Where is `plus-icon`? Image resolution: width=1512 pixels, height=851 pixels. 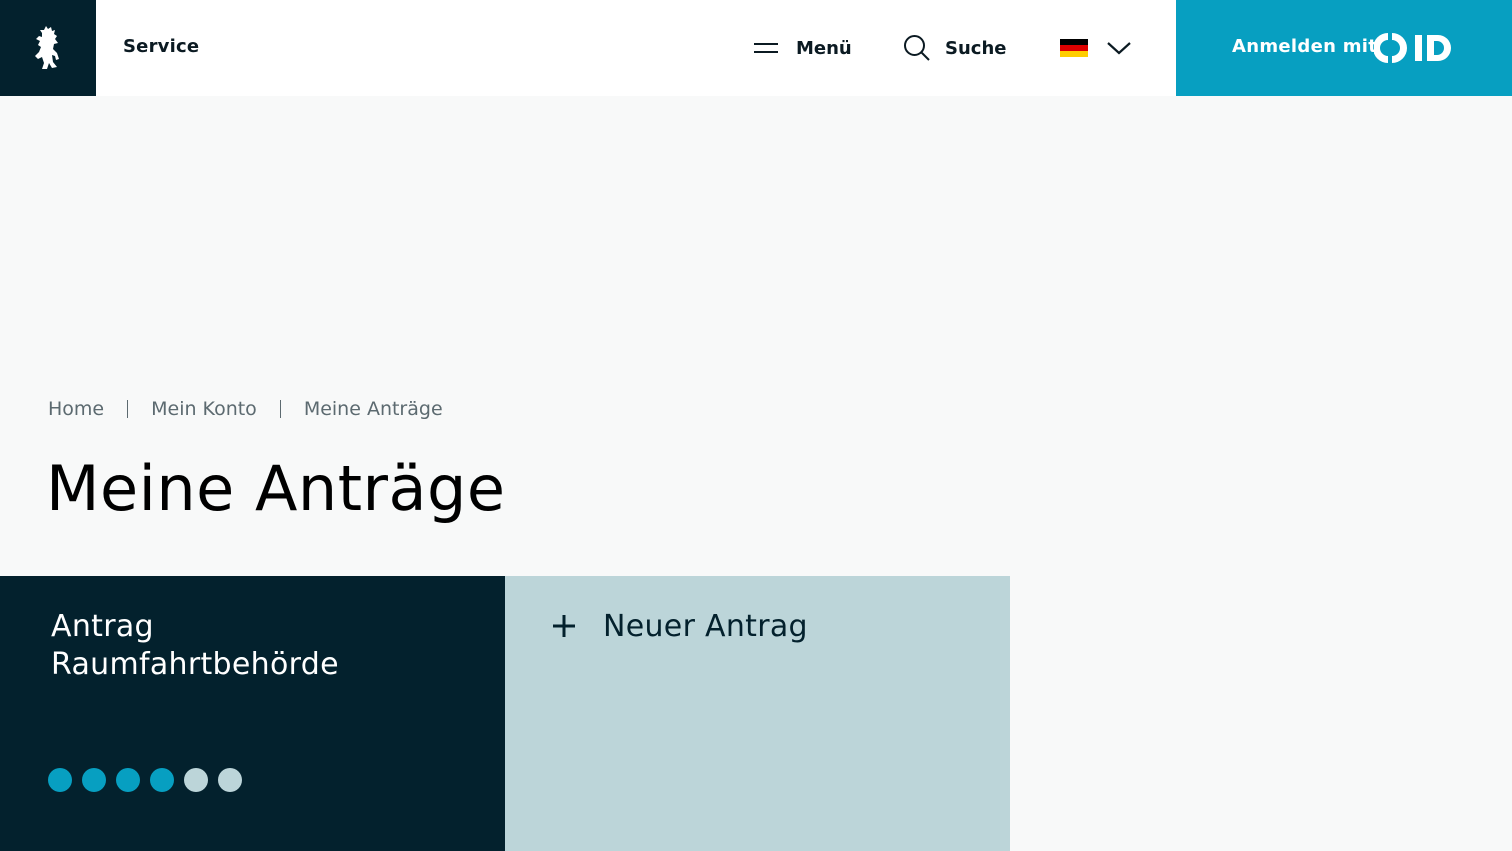
plus-icon is located at coordinates (564, 626).